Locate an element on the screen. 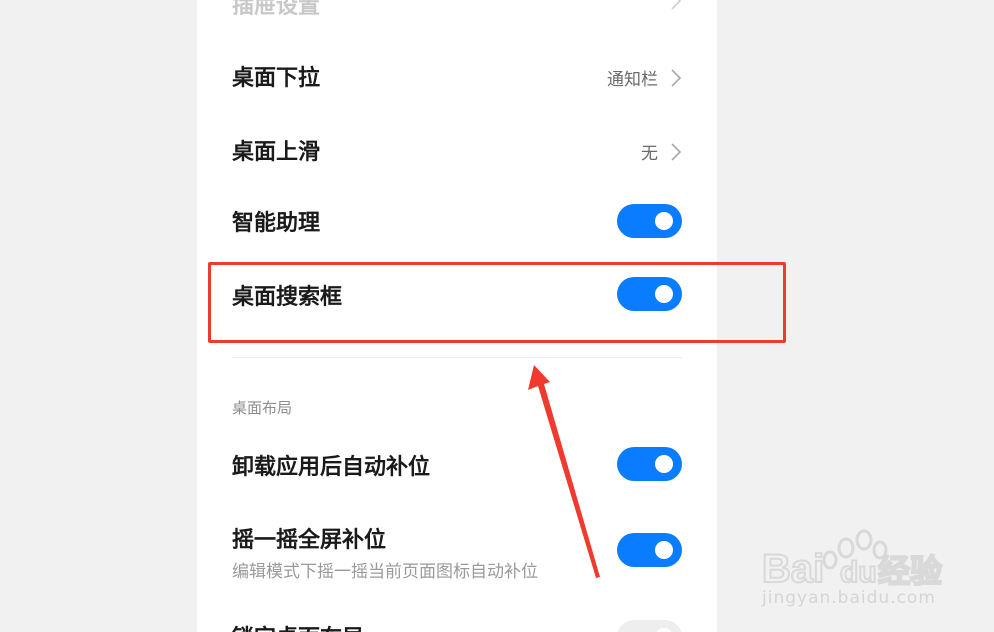 The height and width of the screenshot is (632, 994). row-value: 通知栏 is located at coordinates (632, 80).